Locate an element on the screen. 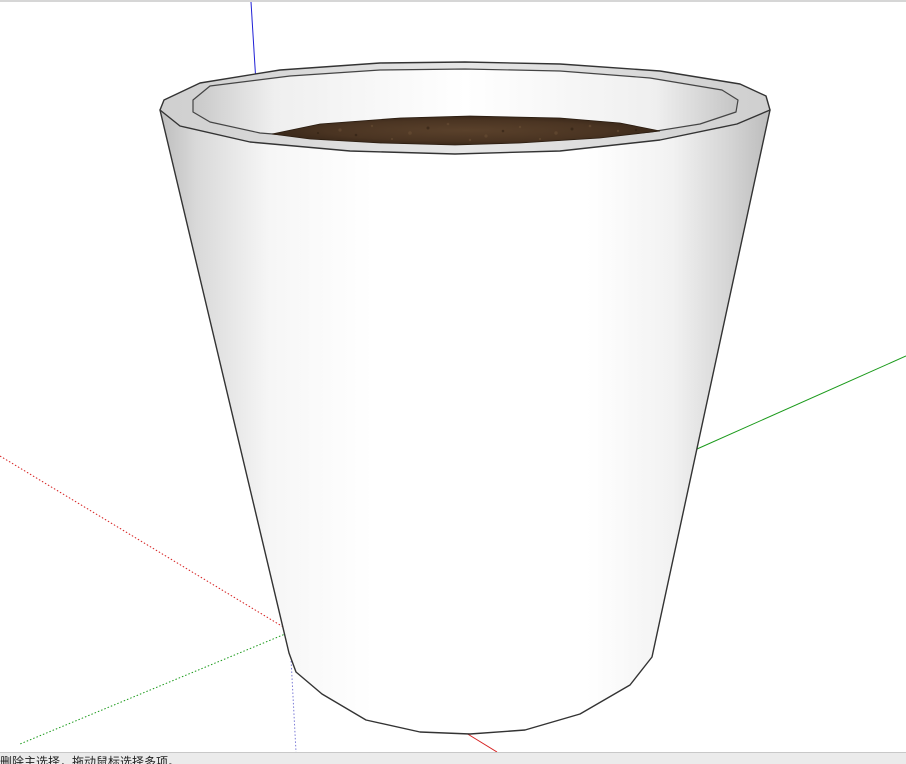 Image resolution: width=906 pixels, height=764 pixels. status-hint-text: 删除主选择，拖动鼠标选择多项。 is located at coordinates (90, 759).